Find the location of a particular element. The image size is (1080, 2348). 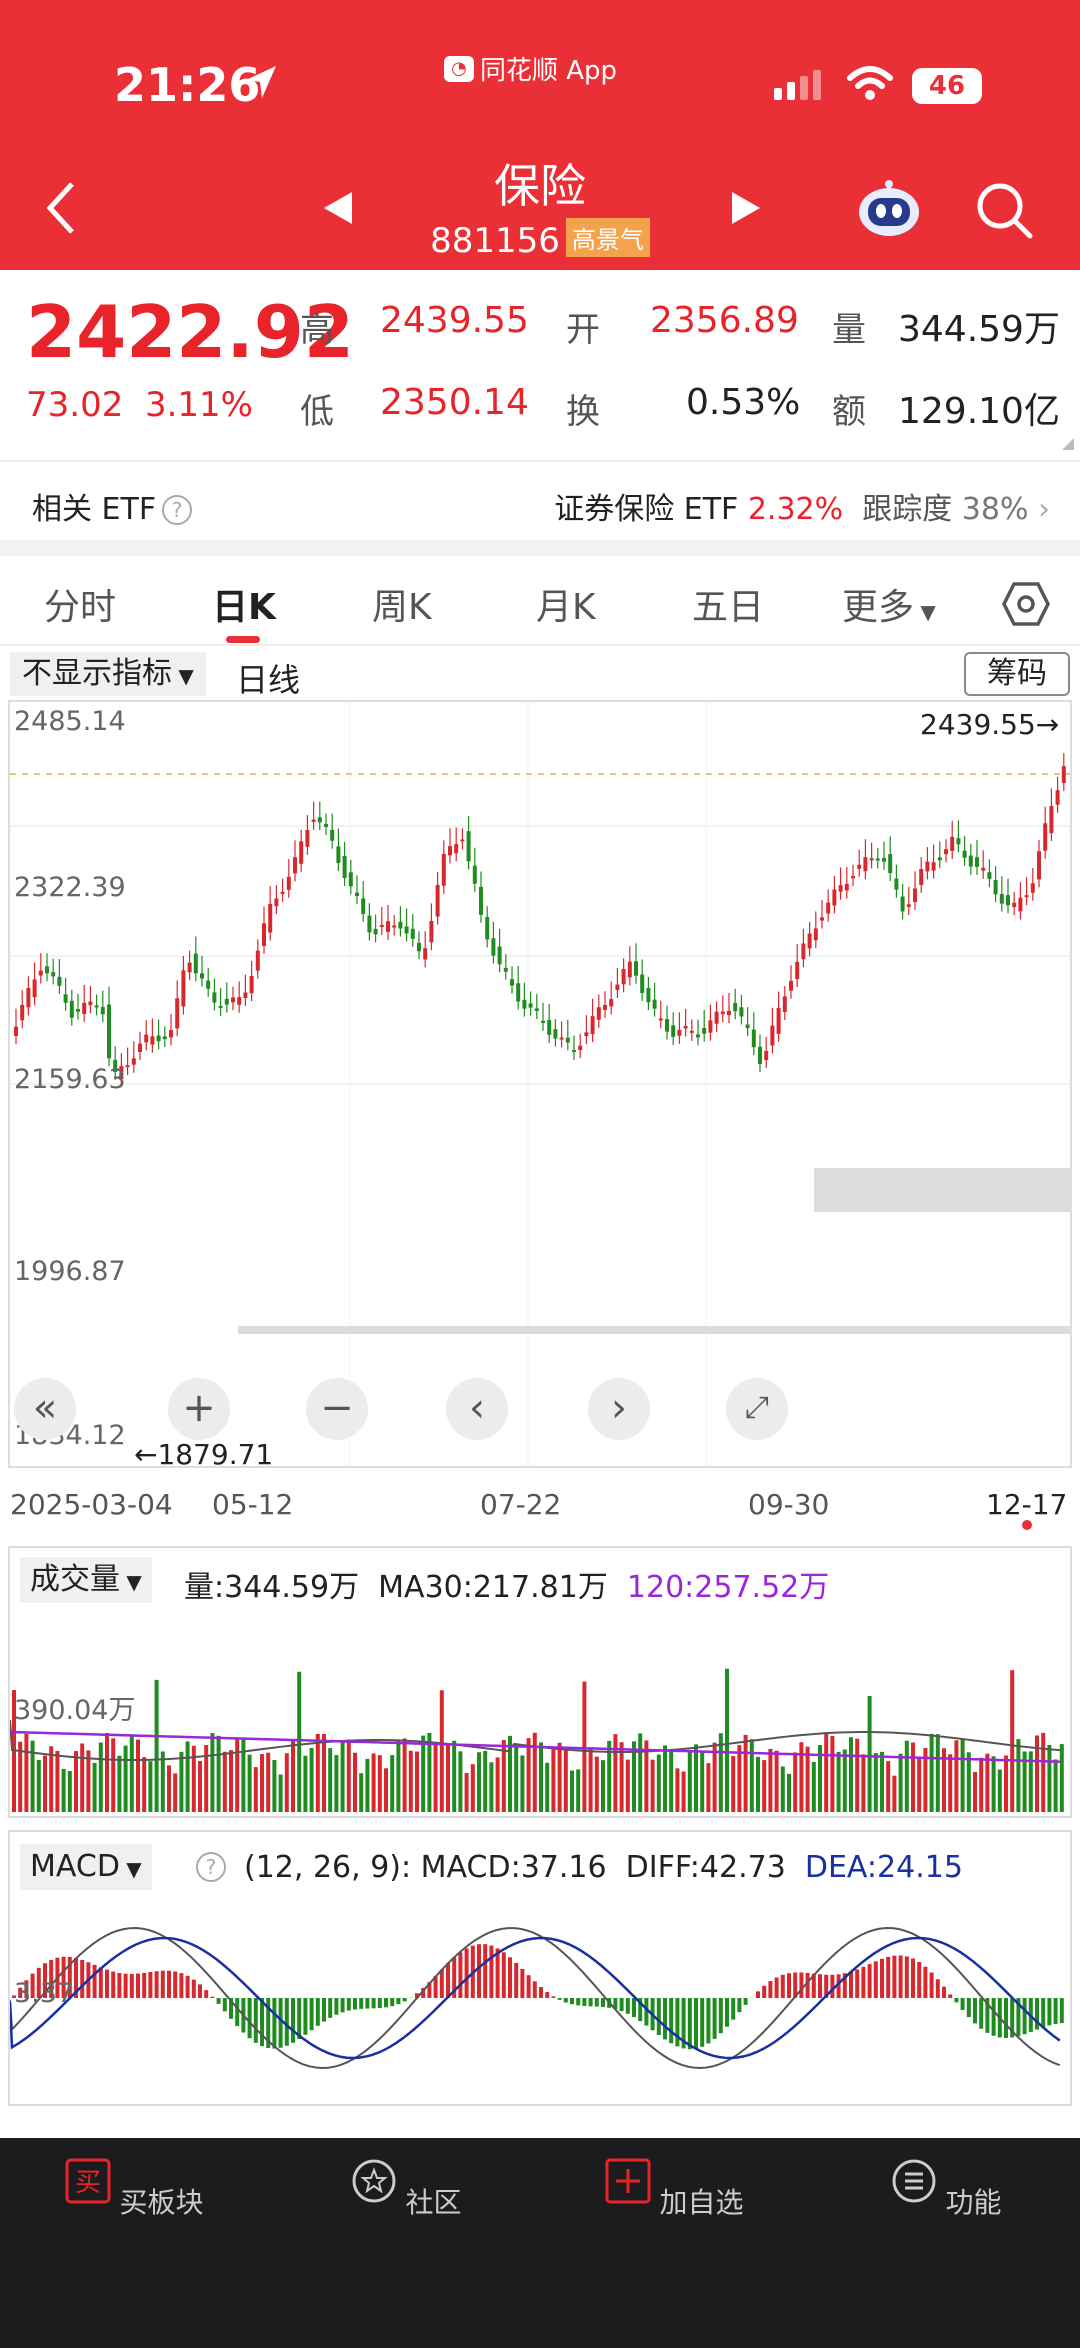

related-etf-row: 相关 ETF? 证券保险 ETF 2.32% 跟踪度 38% › is located at coordinates (540, 500).